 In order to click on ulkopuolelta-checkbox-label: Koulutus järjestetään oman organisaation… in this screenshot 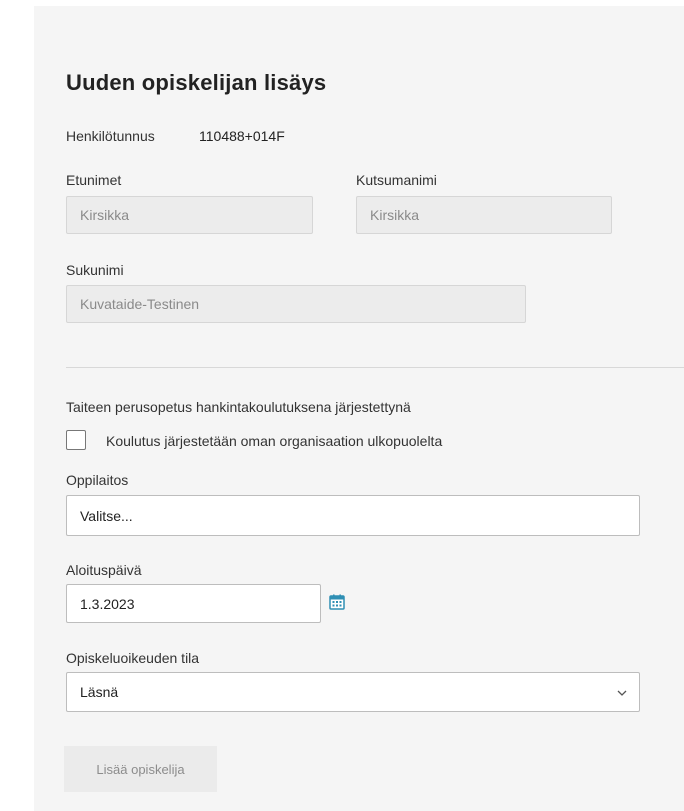, I will do `click(274, 441)`.